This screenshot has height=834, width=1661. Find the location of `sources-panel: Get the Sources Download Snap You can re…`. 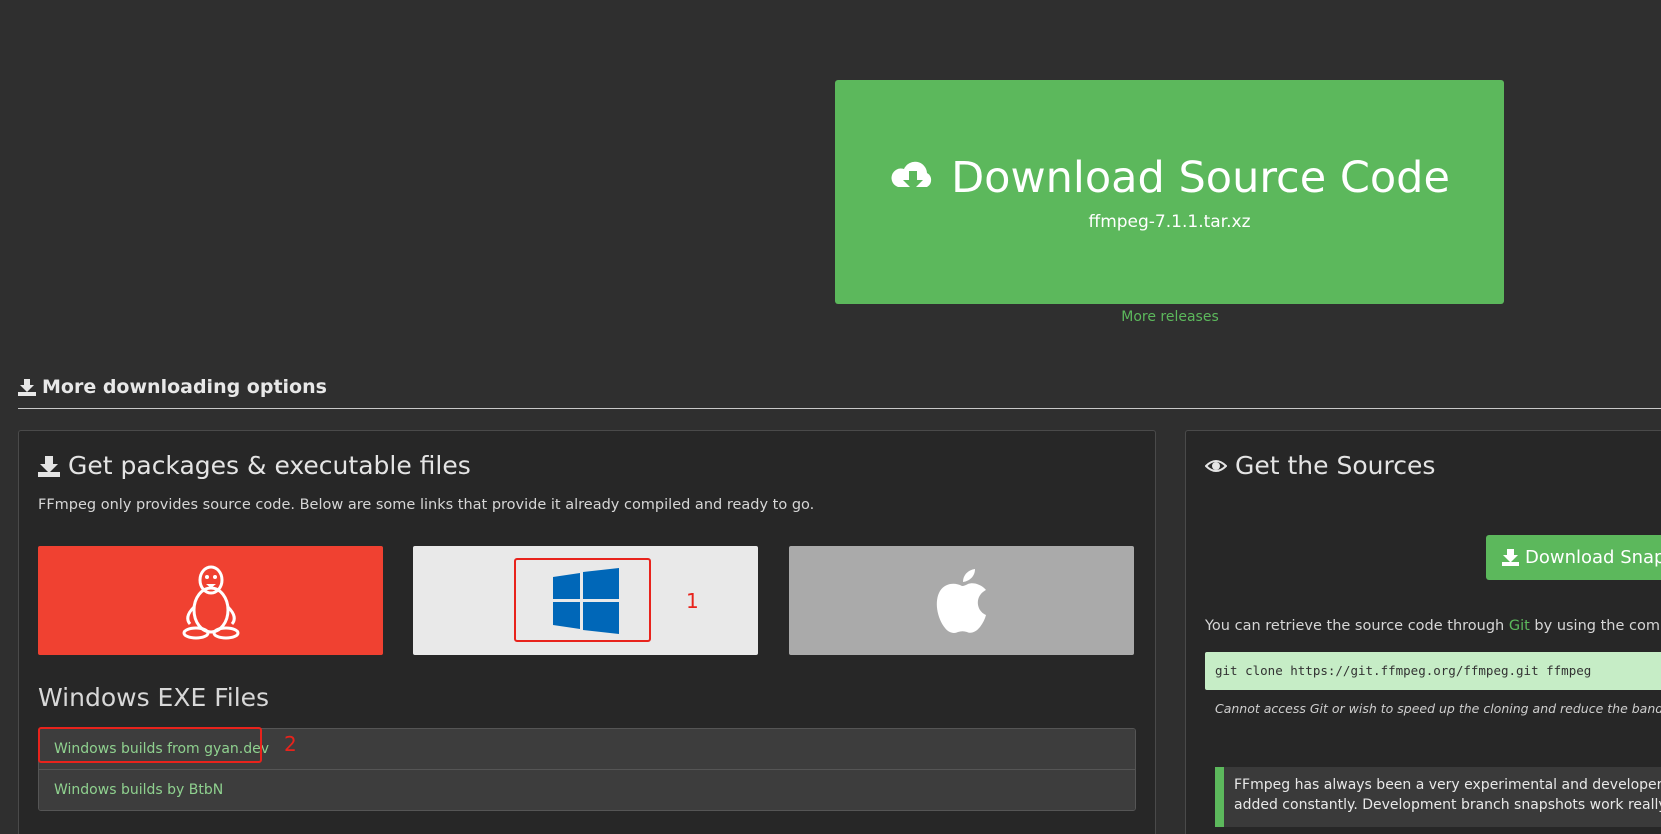

sources-panel: Get the Sources Download Snap You can re… is located at coordinates (1423, 632).